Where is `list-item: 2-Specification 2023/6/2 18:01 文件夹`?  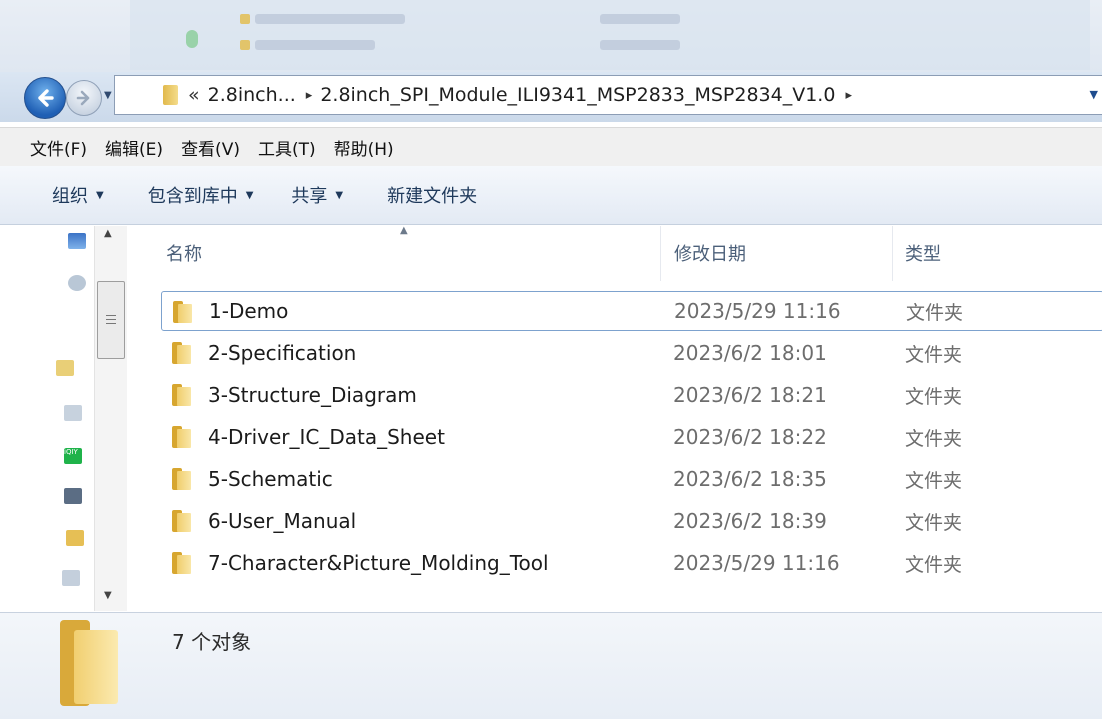
list-item: 2-Specification 2023/6/2 18:01 文件夹 is located at coordinates (631, 353).